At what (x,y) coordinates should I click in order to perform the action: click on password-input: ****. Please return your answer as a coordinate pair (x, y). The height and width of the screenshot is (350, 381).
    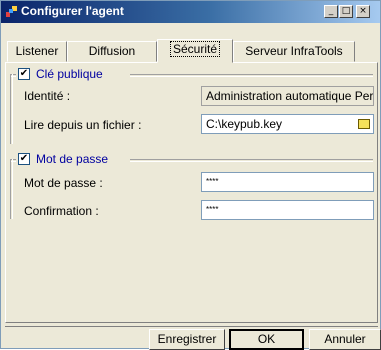
    Looking at the image, I should click on (287, 182).